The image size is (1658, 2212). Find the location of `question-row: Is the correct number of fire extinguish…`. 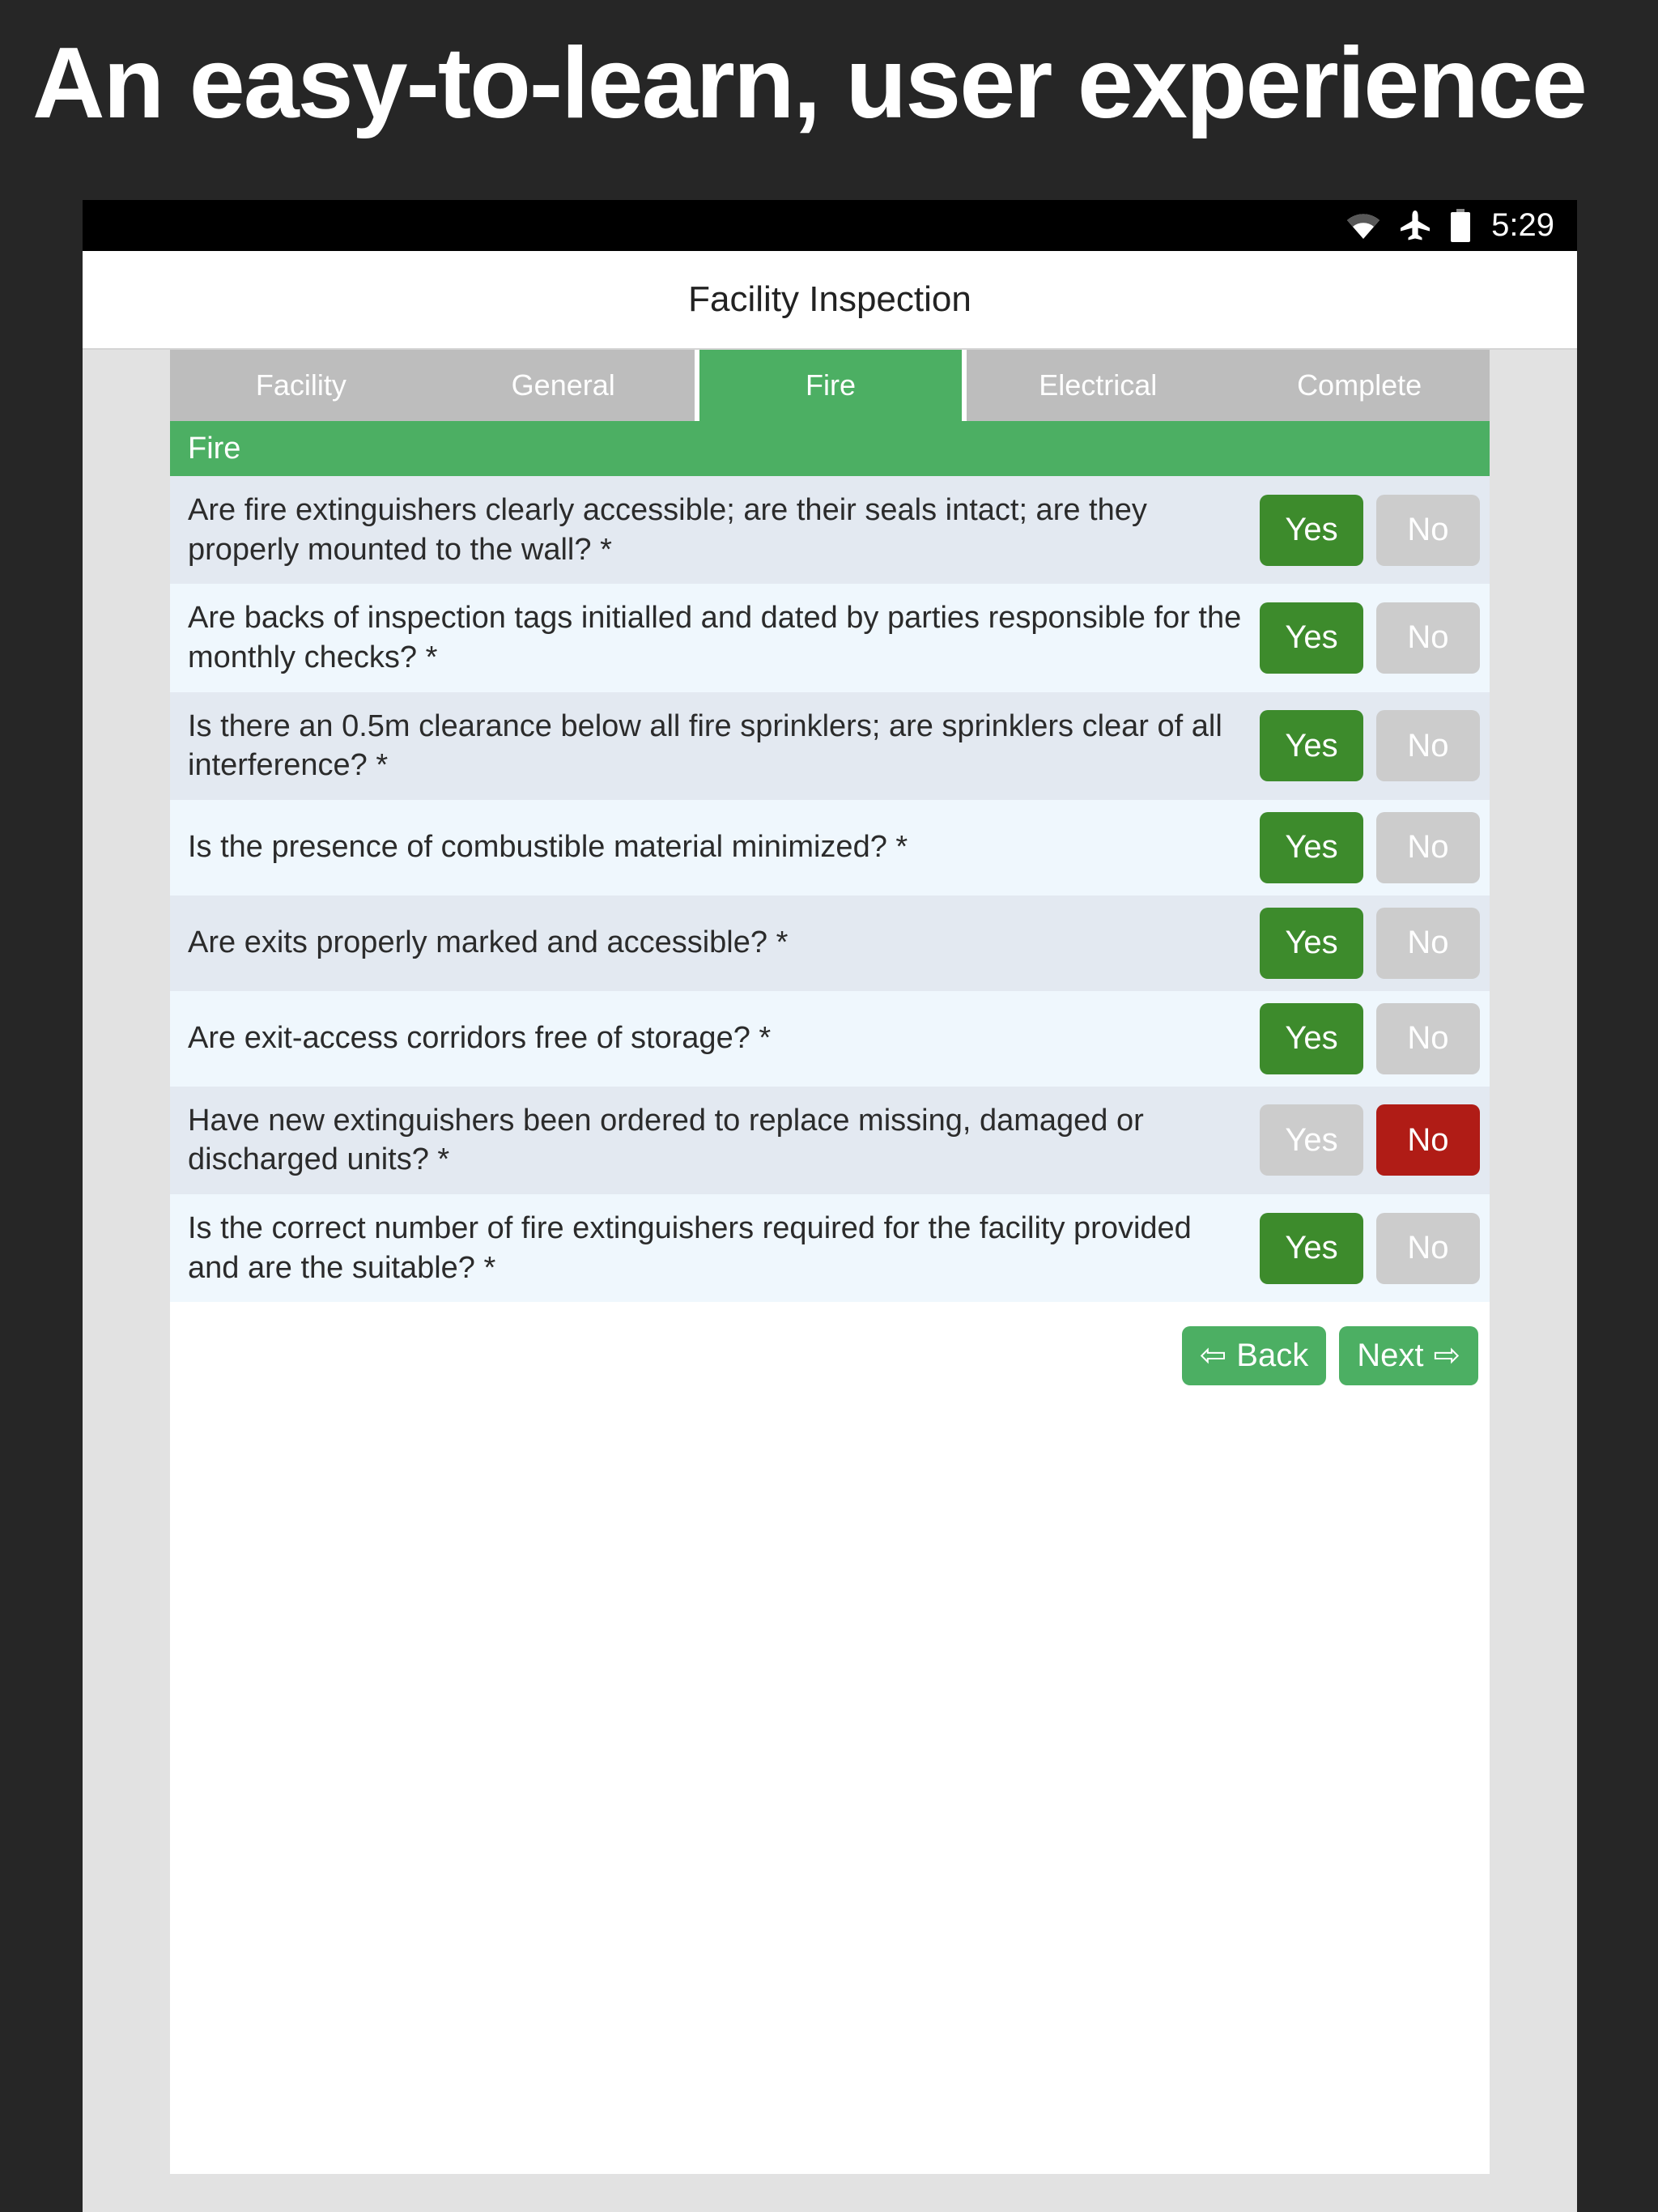

question-row: Is the correct number of fire extinguish… is located at coordinates (830, 1248).